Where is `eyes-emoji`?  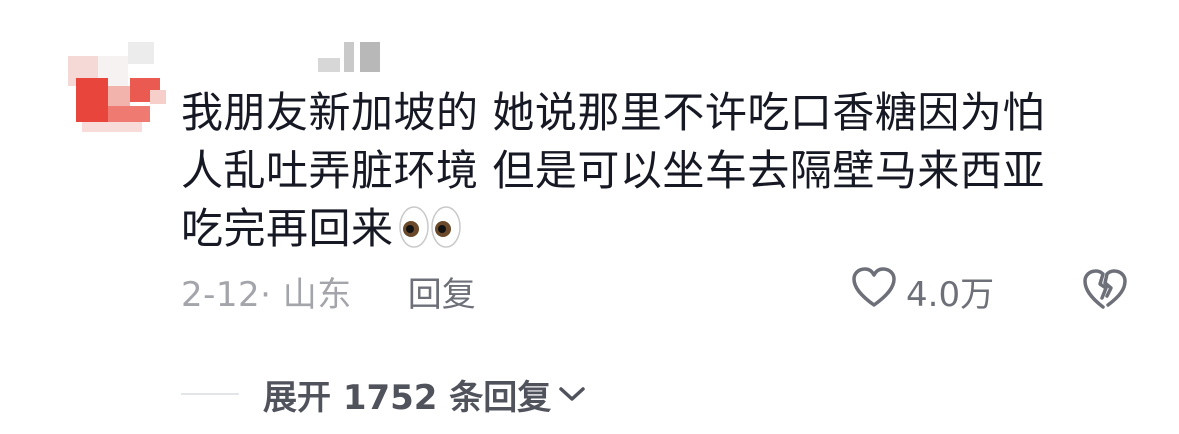
eyes-emoji is located at coordinates (430, 226).